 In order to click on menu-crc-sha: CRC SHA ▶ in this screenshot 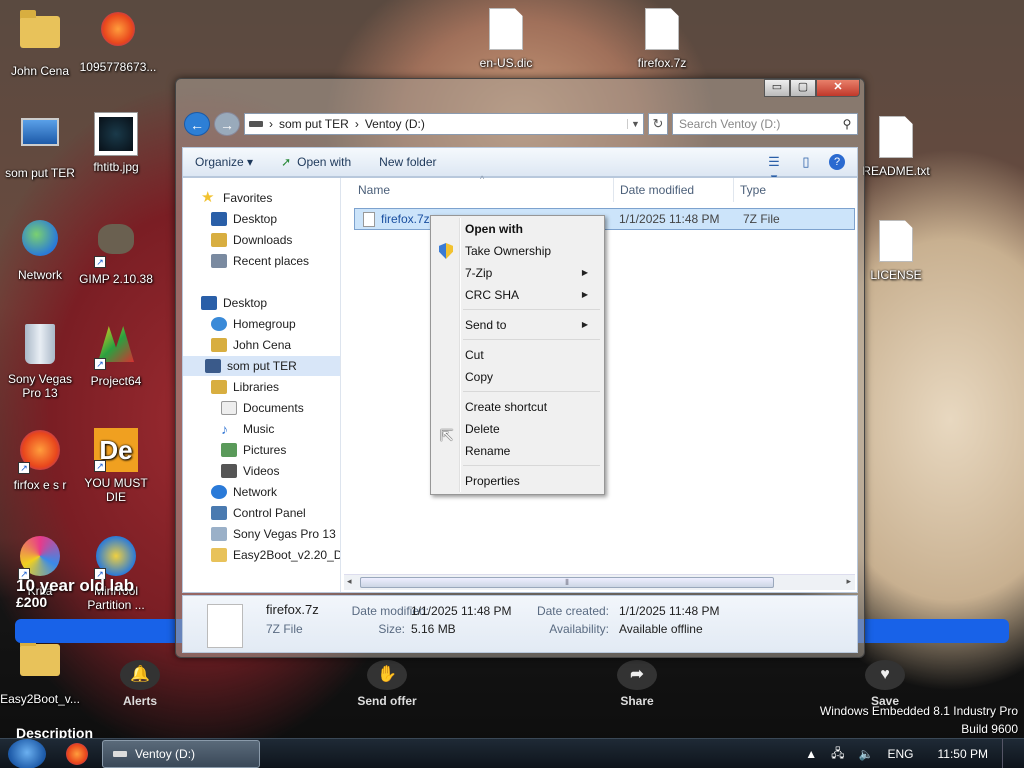, I will do `click(531, 295)`.